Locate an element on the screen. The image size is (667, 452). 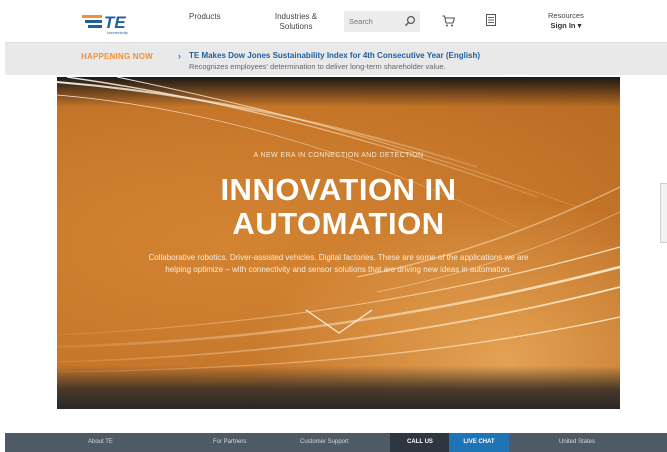
logo-subtext: connectivity is located at coordinates (118, 32).